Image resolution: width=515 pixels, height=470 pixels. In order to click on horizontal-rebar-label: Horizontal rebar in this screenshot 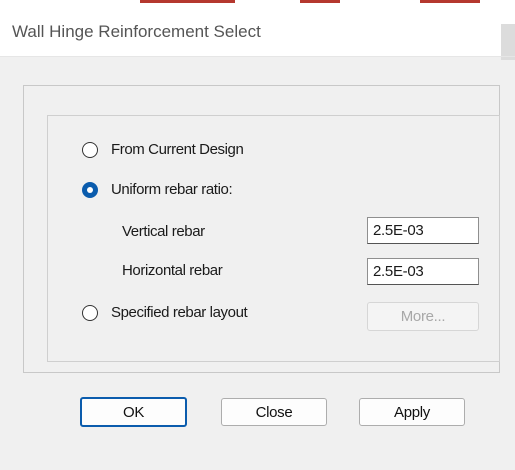, I will do `click(172, 270)`.